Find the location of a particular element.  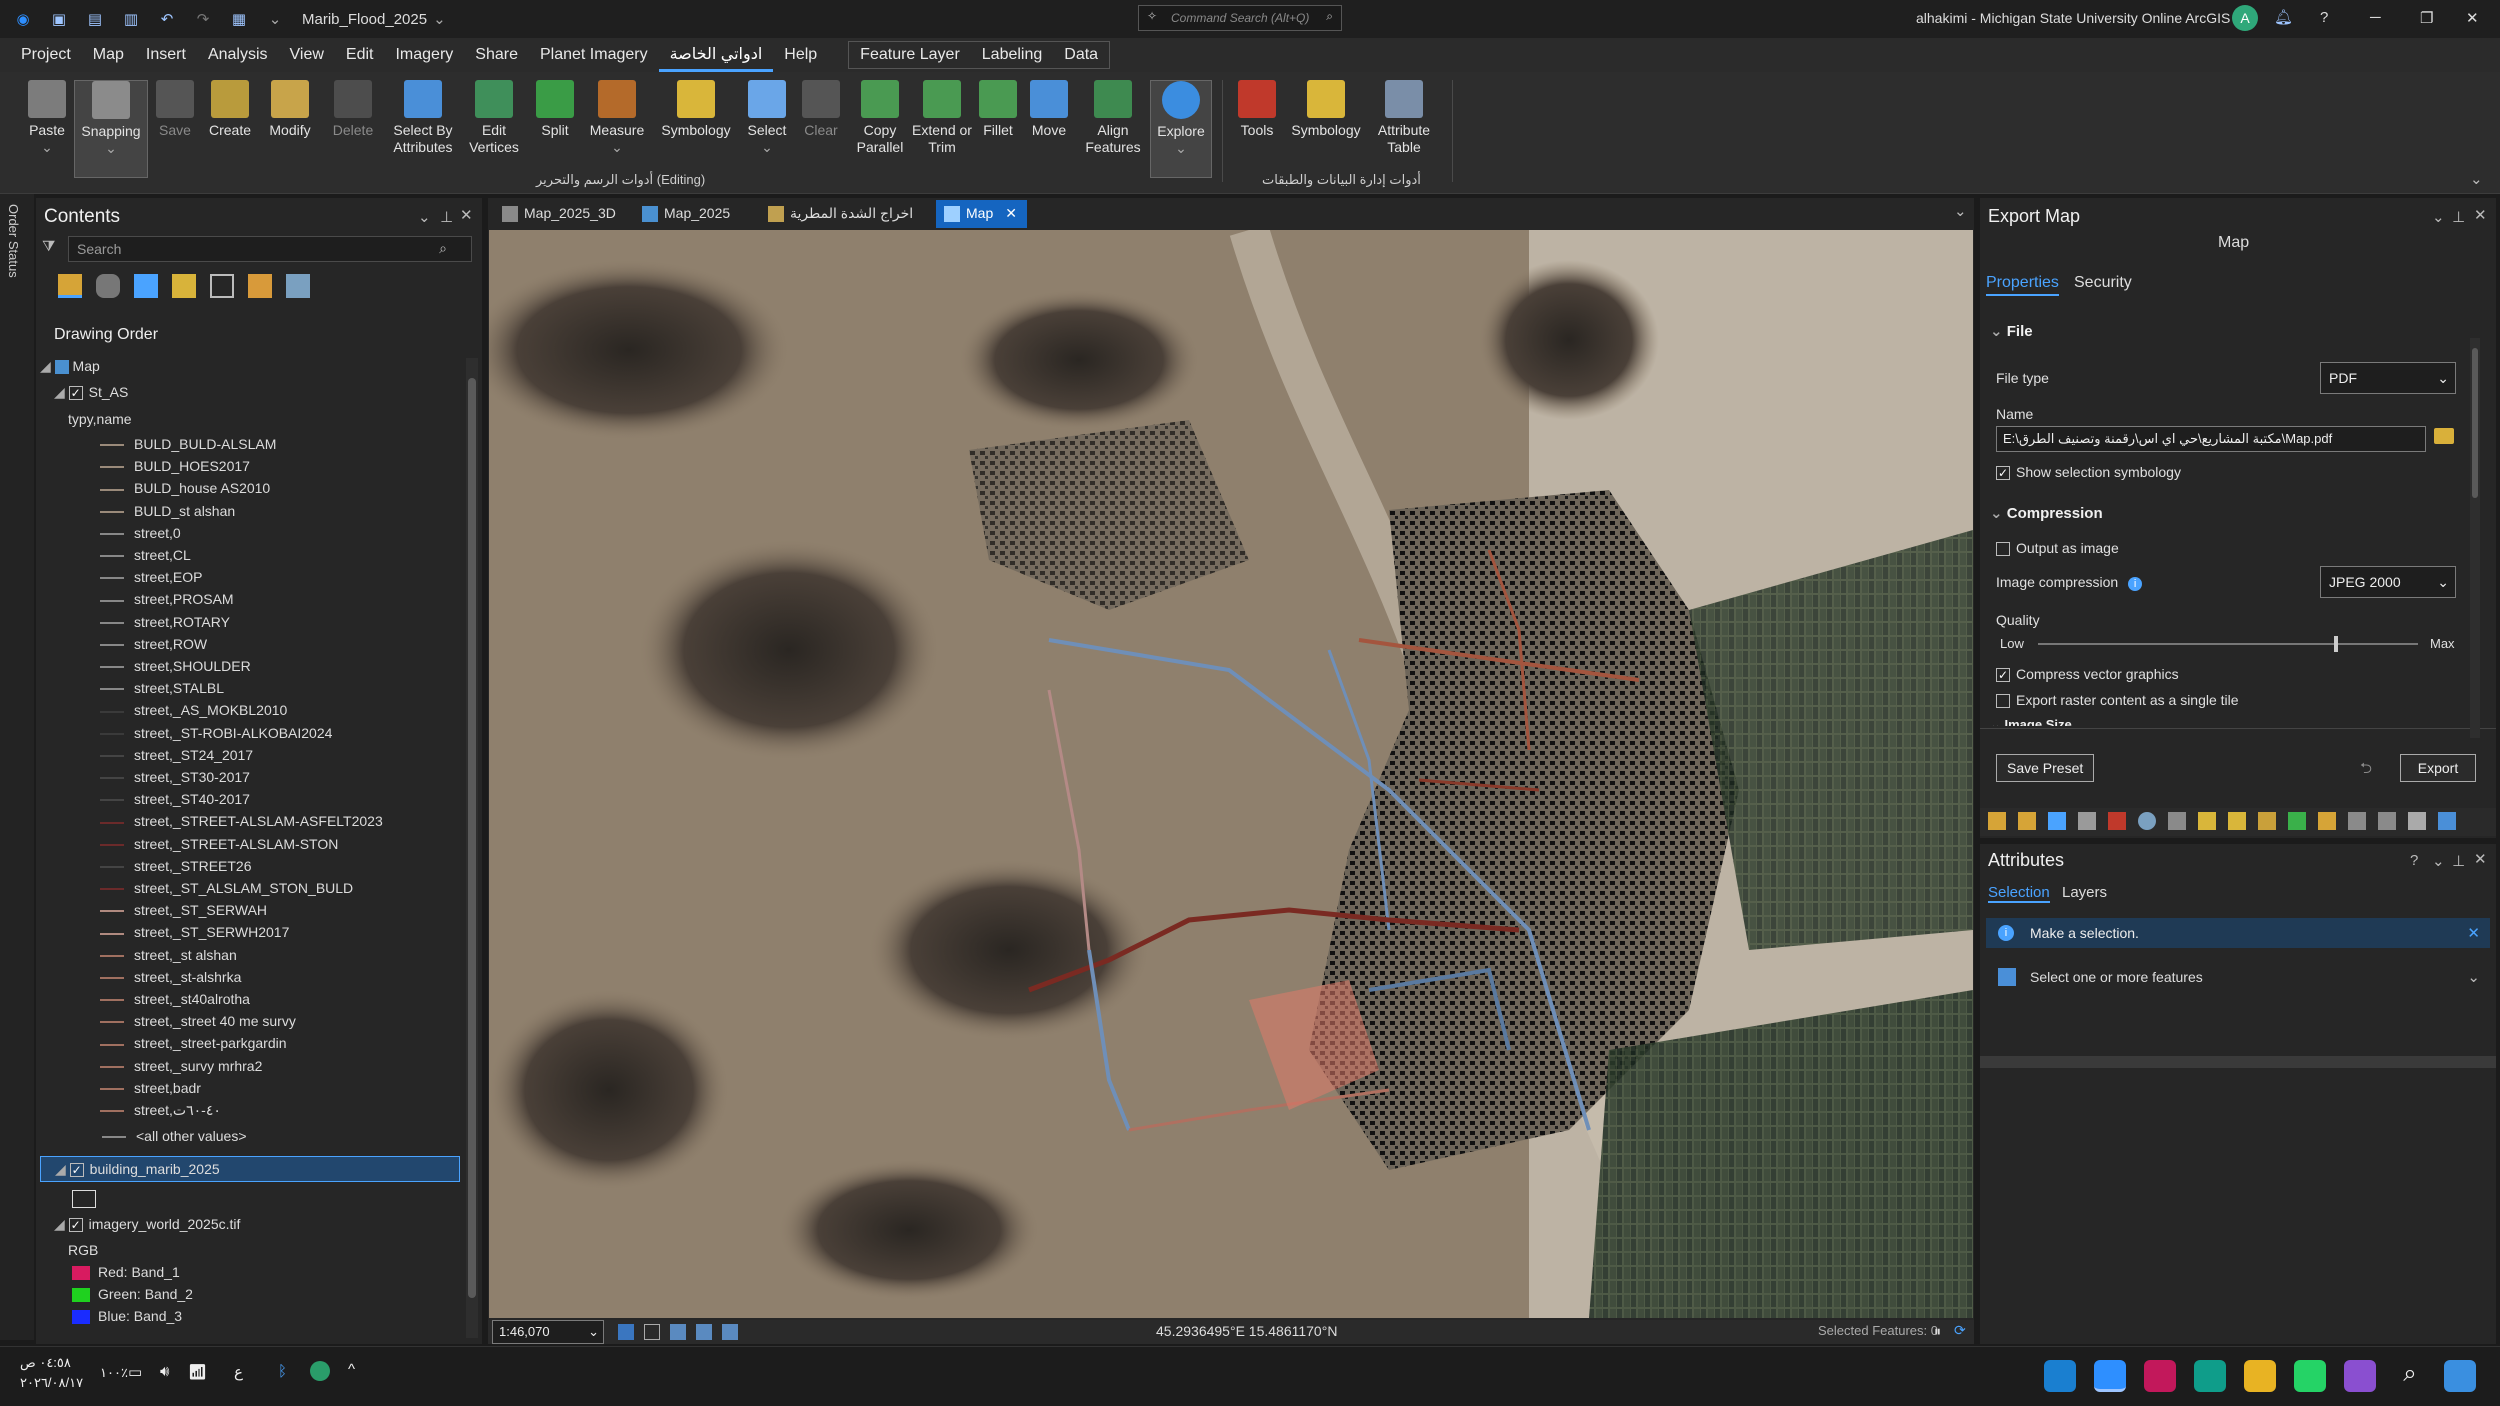

fillet-button: Fillet is located at coordinates (998, 129).